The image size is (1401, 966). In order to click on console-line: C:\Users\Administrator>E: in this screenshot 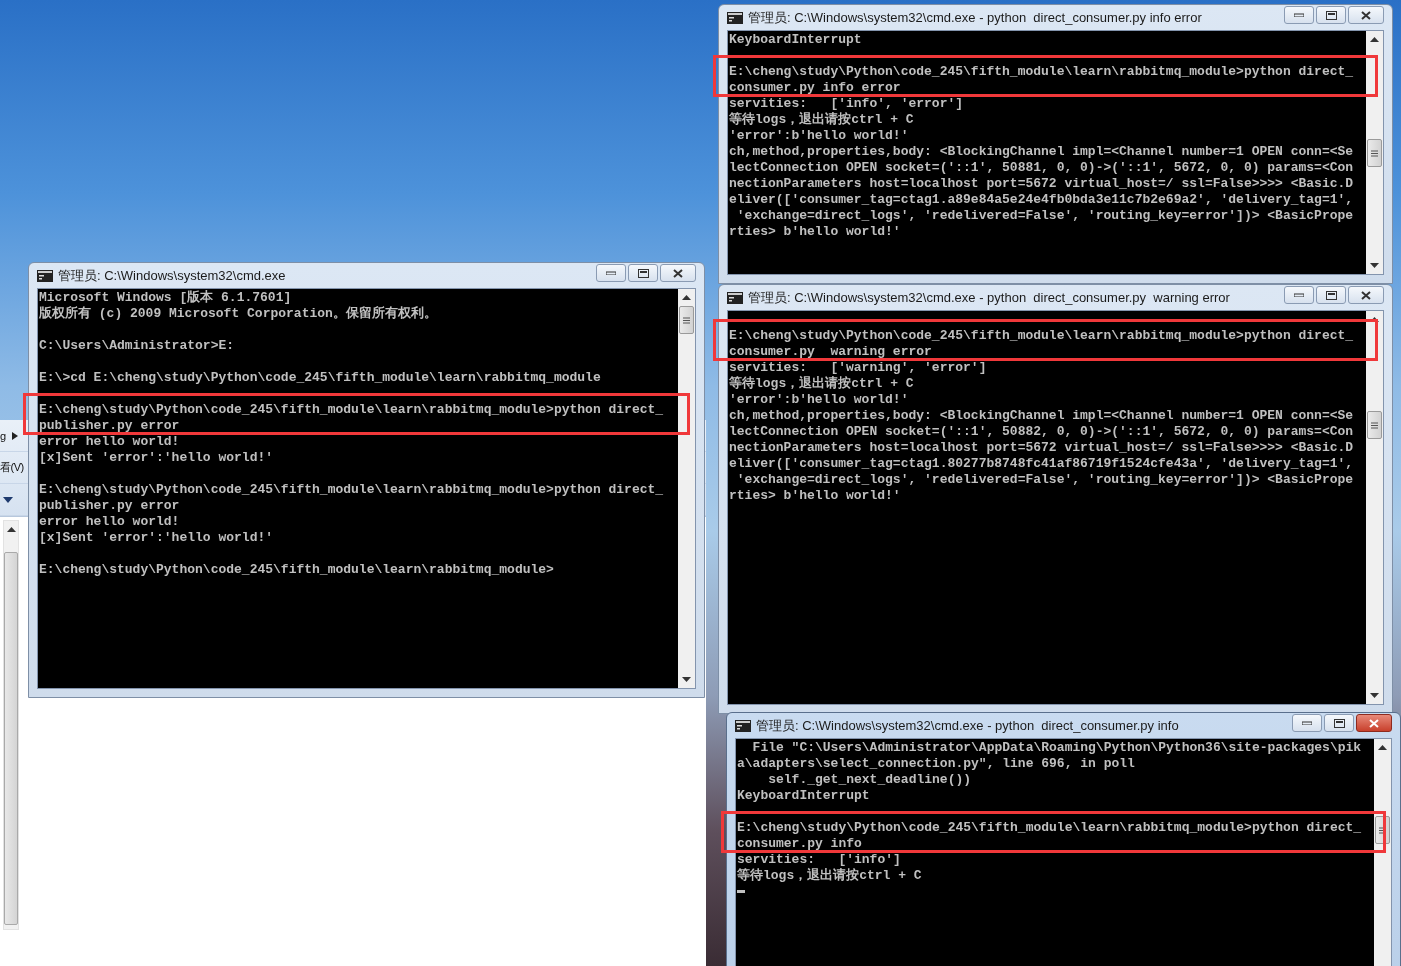, I will do `click(137, 346)`.